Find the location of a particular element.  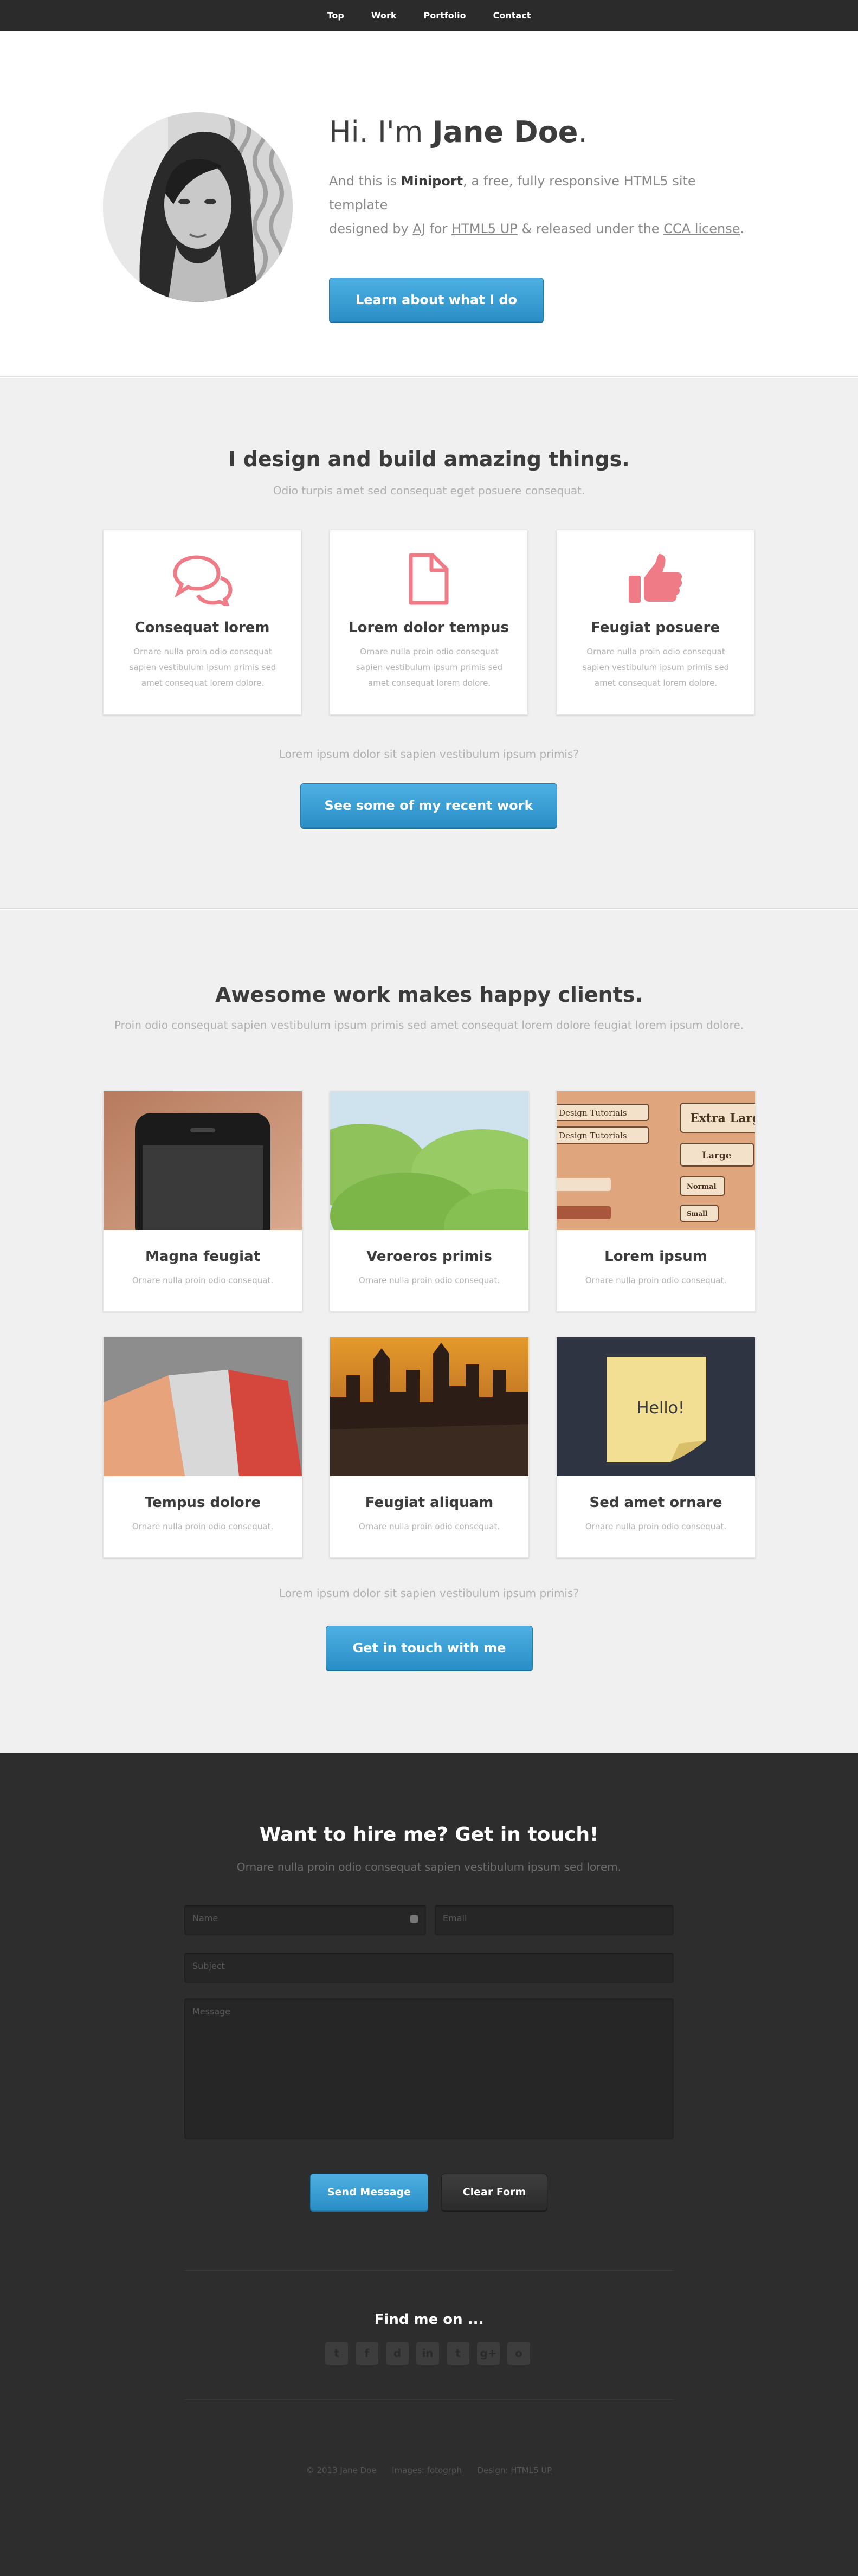

email-field: Email is located at coordinates (554, 1920).